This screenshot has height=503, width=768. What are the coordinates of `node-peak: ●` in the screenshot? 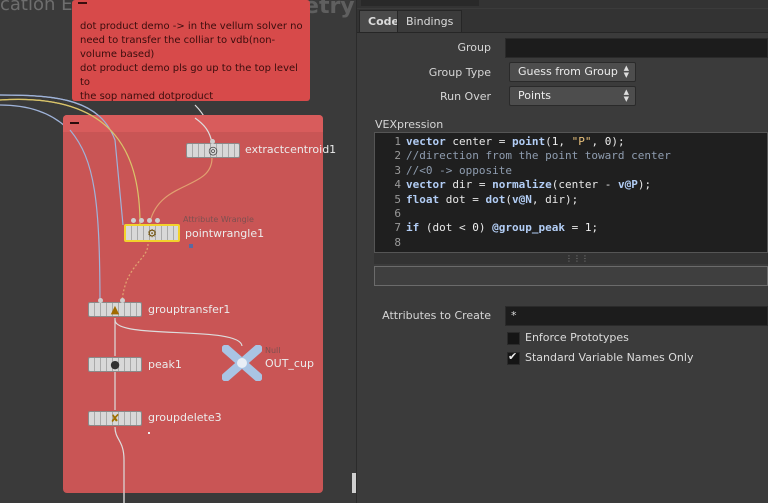 It's located at (115, 364).